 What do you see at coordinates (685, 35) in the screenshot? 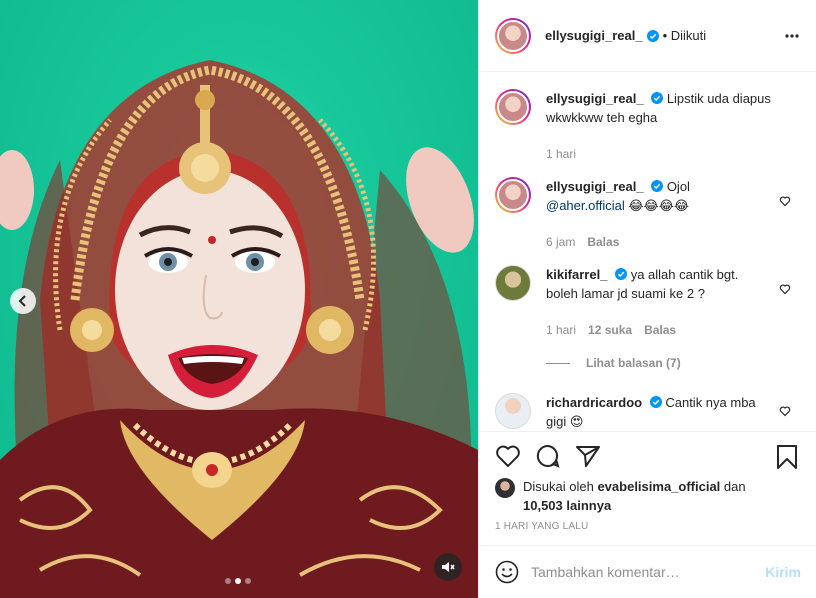
I see `follow-status: • Diikuti` at bounding box center [685, 35].